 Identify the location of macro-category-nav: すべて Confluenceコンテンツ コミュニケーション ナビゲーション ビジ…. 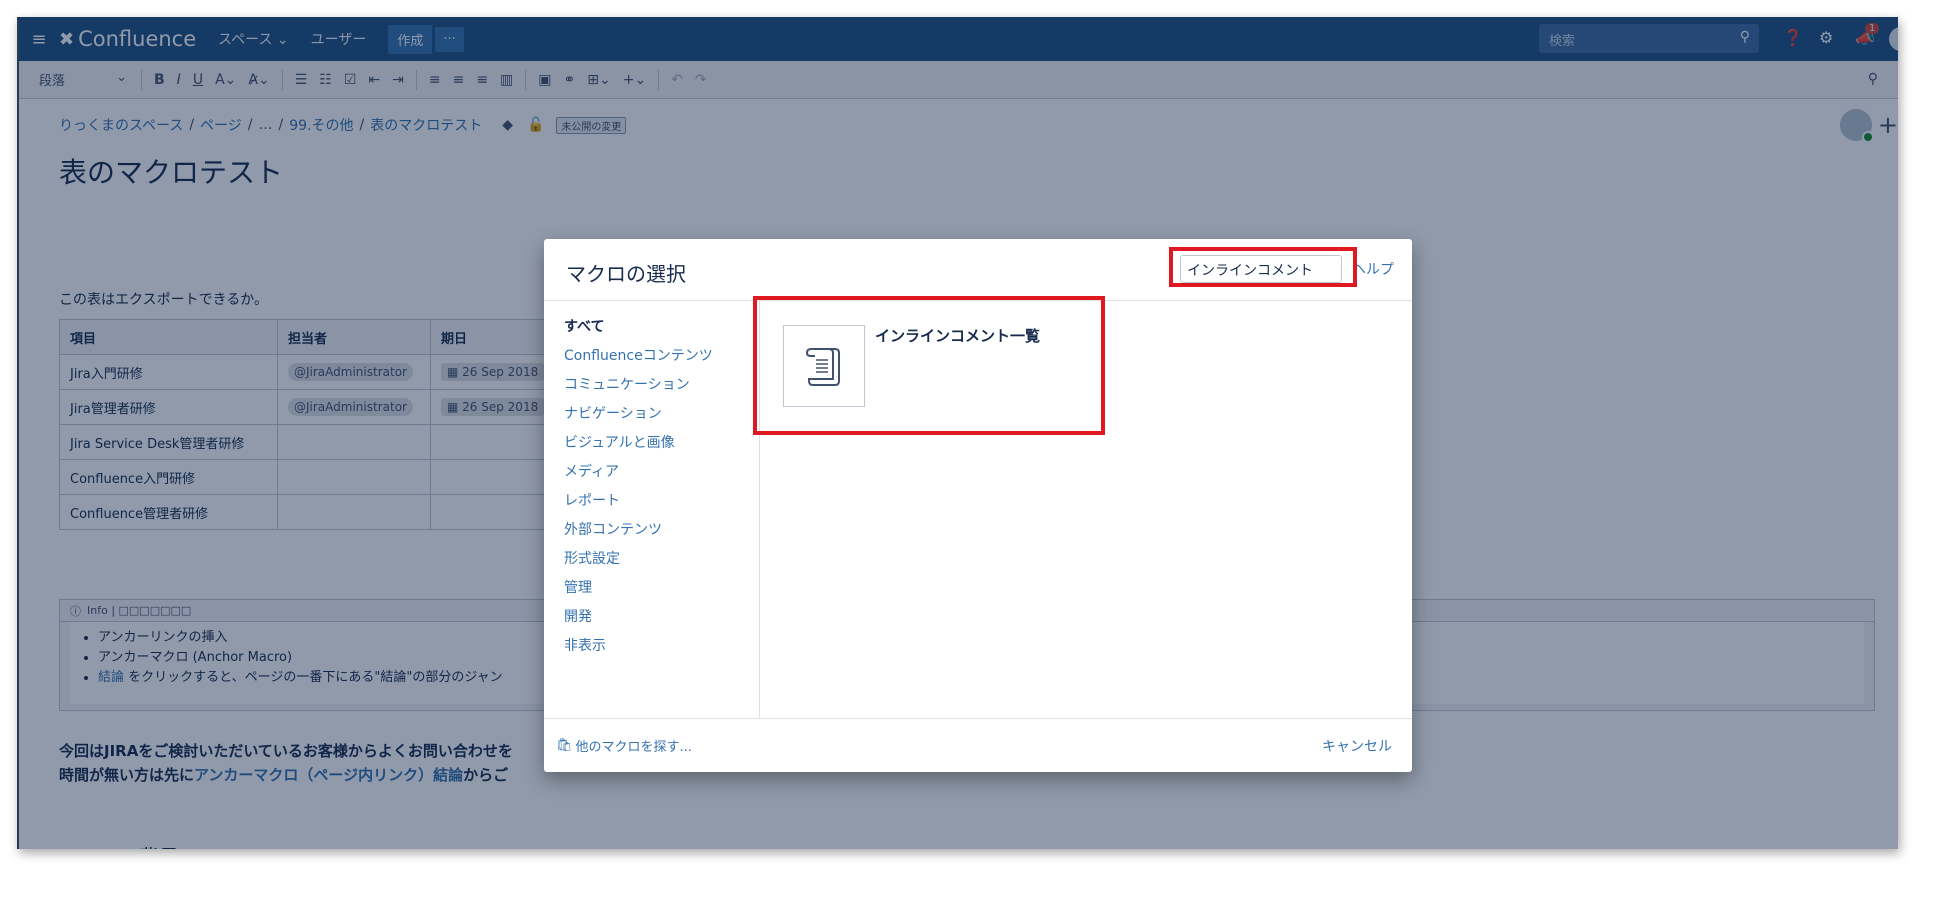
(652, 509).